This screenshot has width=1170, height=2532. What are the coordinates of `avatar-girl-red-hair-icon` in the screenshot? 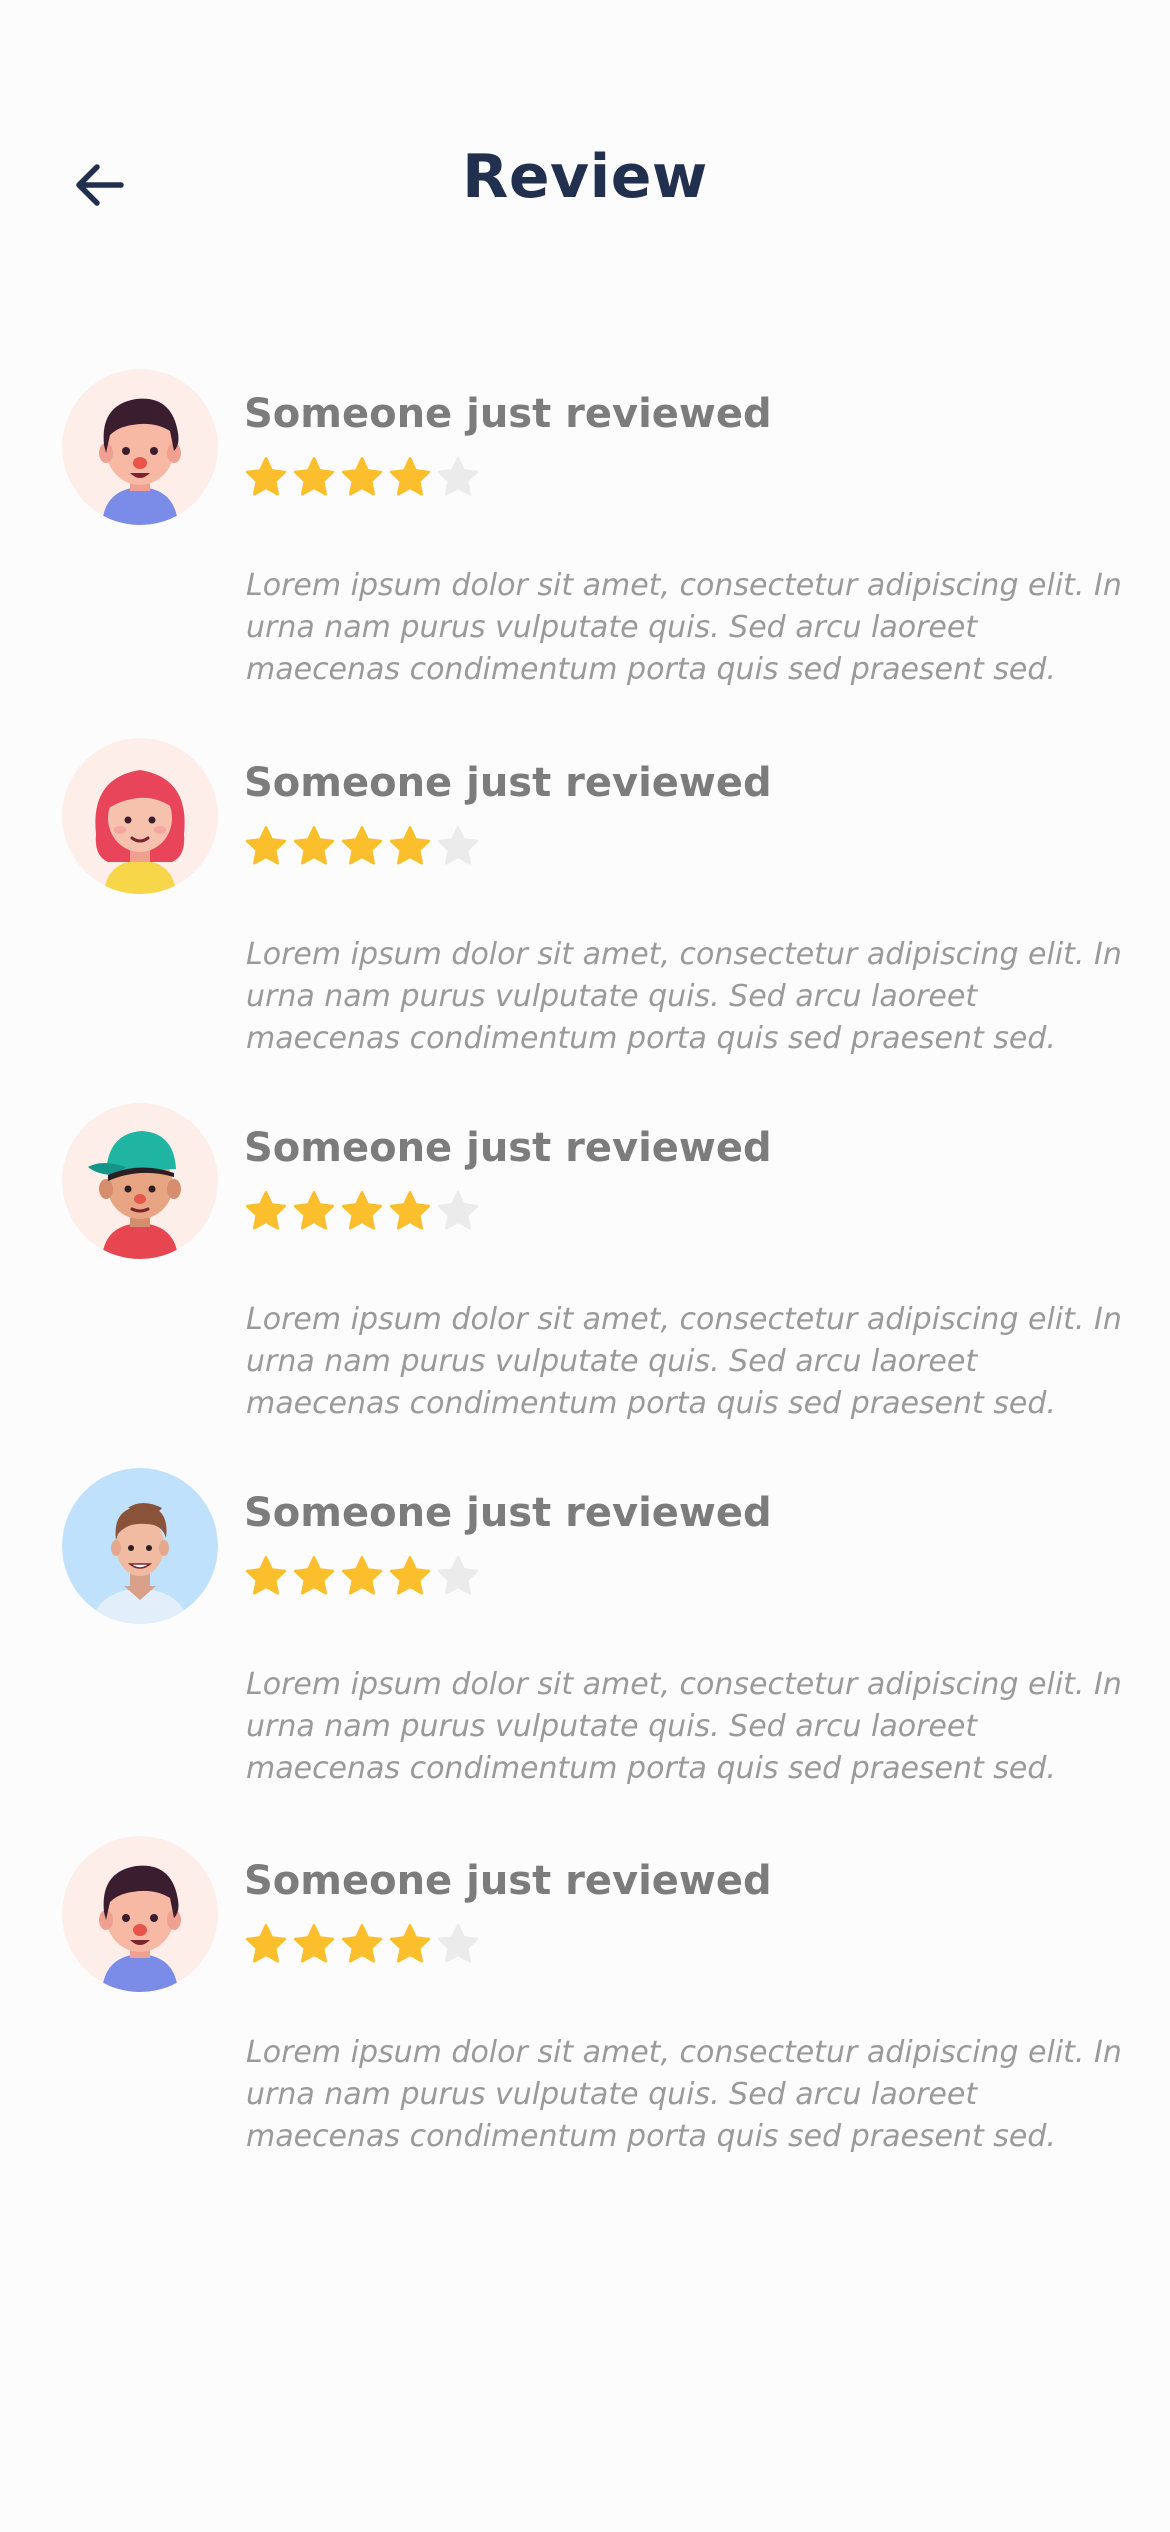 It's located at (140, 816).